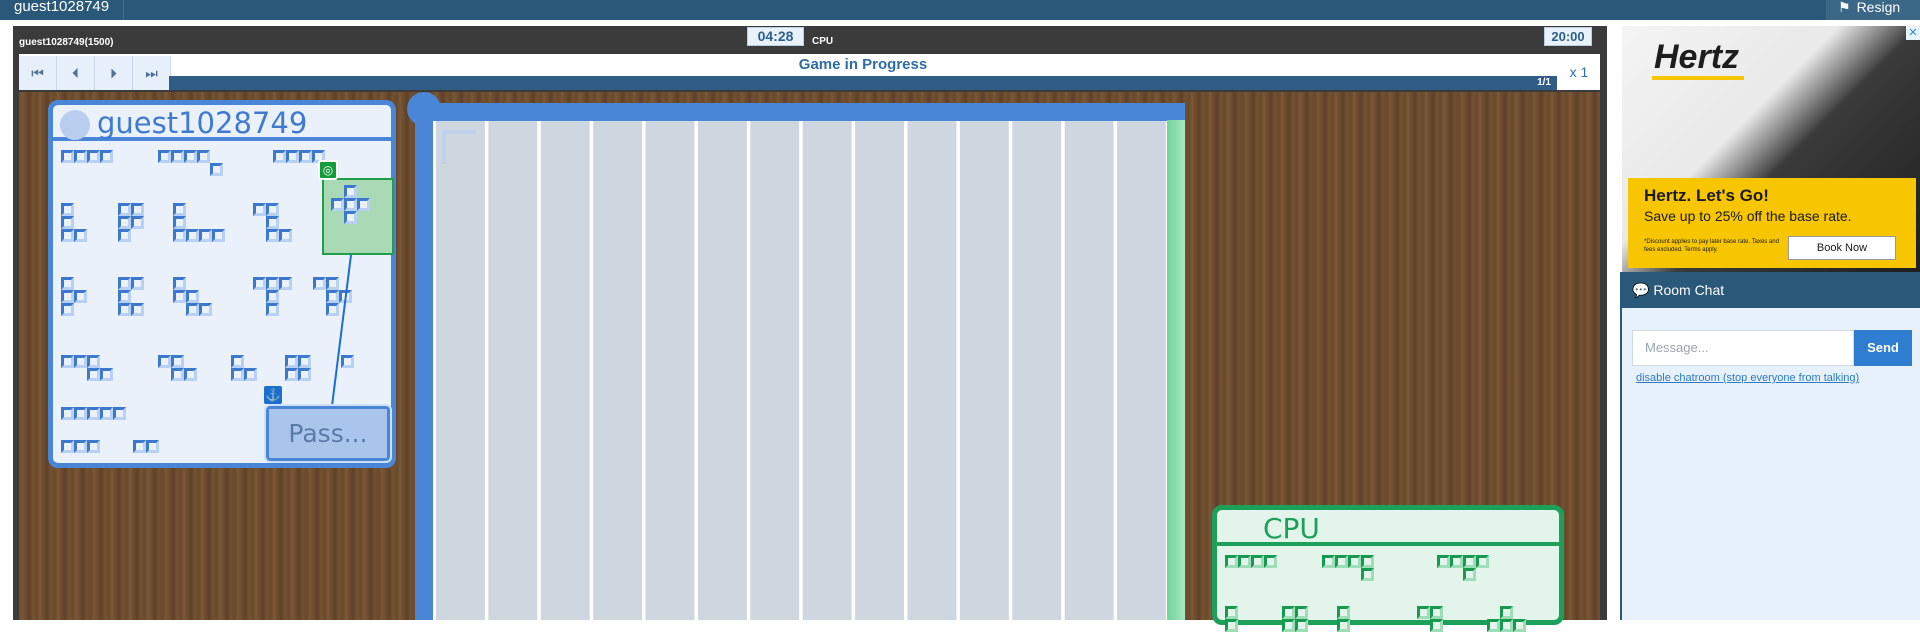  I want to click on chat-bubble-icon: 💬, so click(1641, 290).